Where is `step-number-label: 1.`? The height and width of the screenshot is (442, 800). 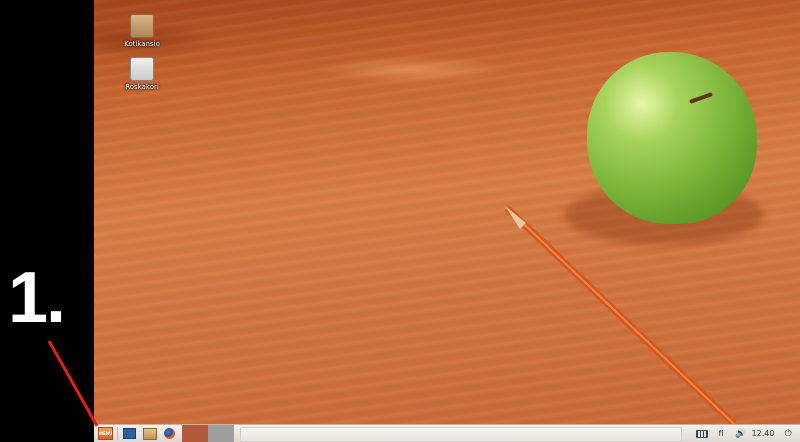
step-number-label: 1. is located at coordinates (37, 298).